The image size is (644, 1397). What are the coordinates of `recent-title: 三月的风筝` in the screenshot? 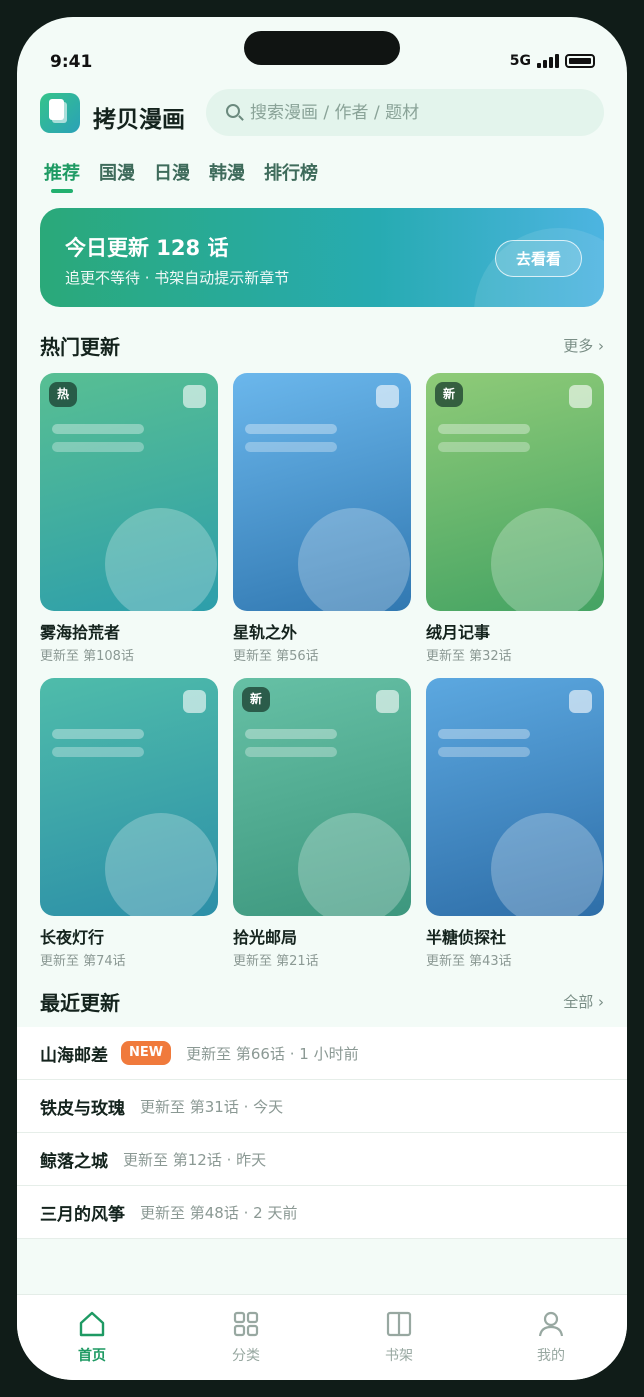 It's located at (82, 1214).